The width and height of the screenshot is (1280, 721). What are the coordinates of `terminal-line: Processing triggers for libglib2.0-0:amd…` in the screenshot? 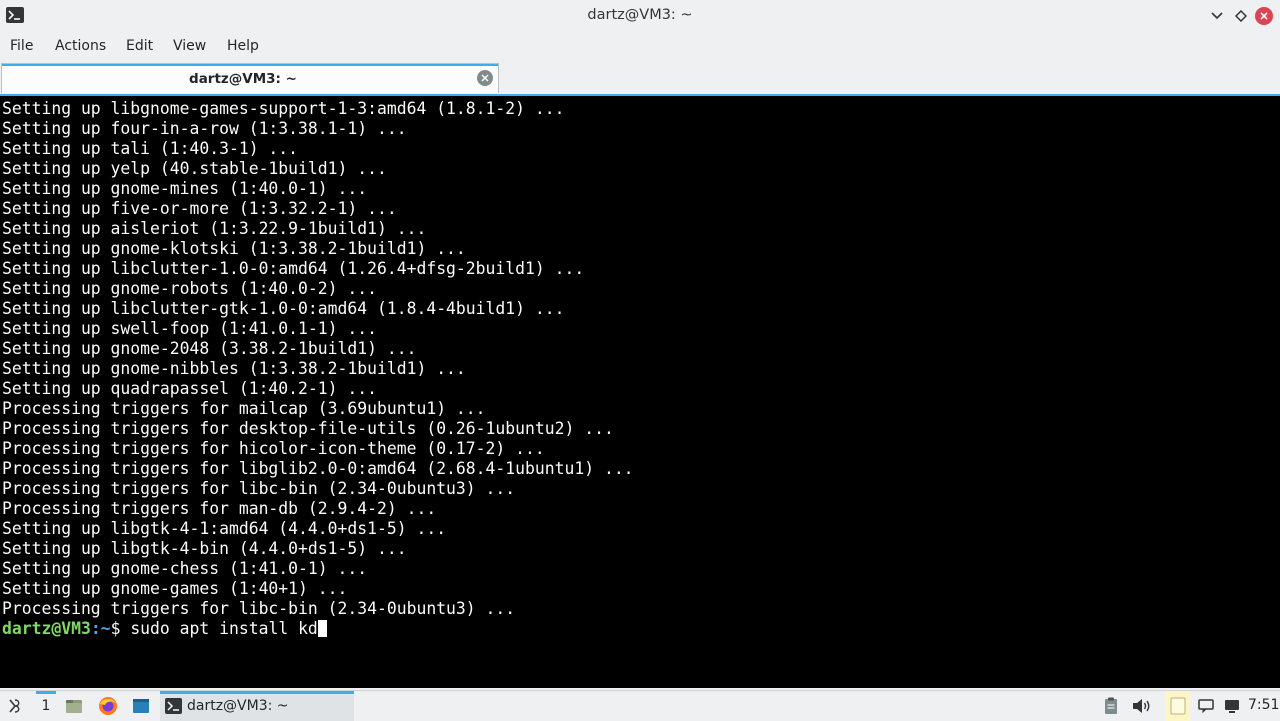 It's located at (318, 468).